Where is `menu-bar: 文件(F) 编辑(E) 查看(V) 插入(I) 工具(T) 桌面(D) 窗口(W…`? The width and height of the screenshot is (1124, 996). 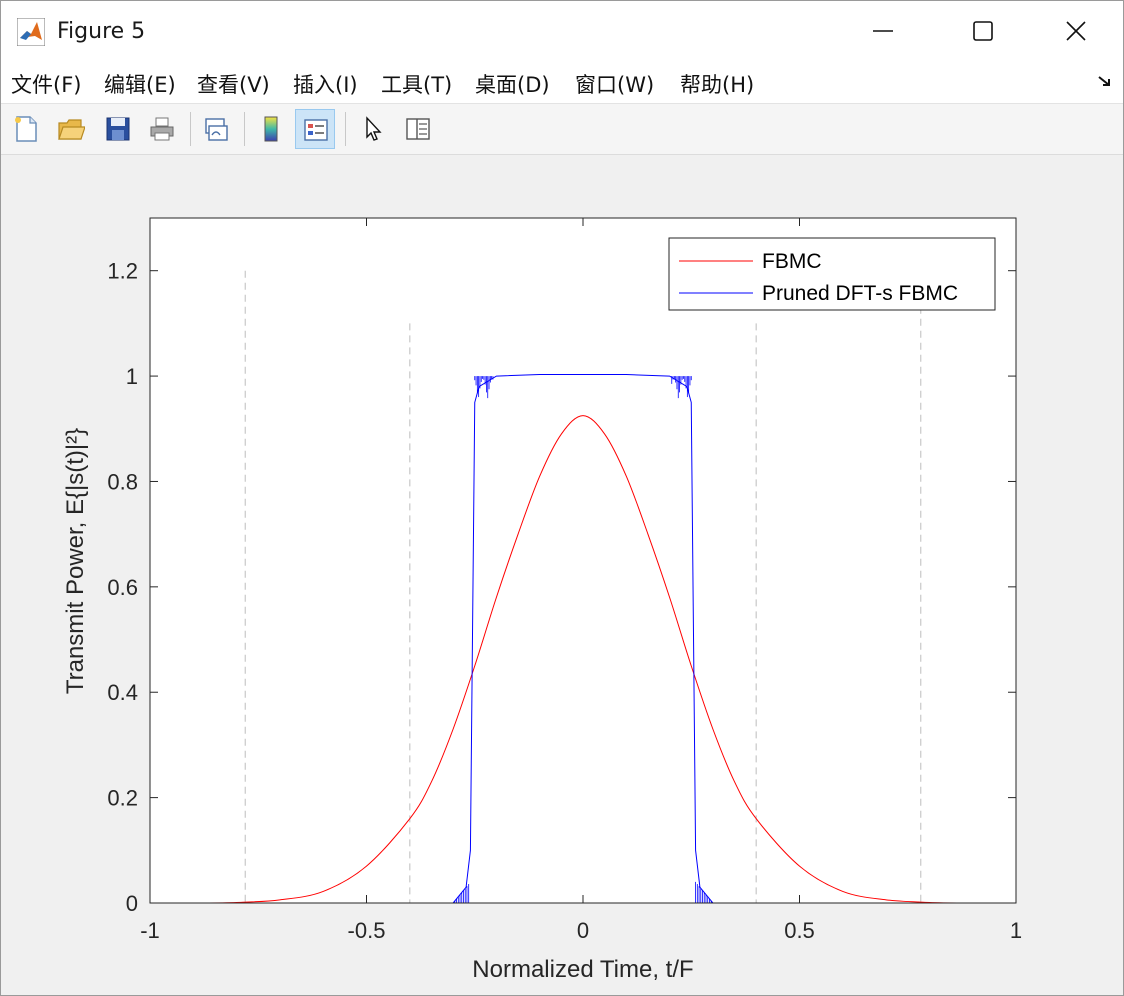
menu-bar: 文件(F) 编辑(E) 查看(V) 插入(I) 工具(T) 桌面(D) 窗口(W… is located at coordinates (562, 82).